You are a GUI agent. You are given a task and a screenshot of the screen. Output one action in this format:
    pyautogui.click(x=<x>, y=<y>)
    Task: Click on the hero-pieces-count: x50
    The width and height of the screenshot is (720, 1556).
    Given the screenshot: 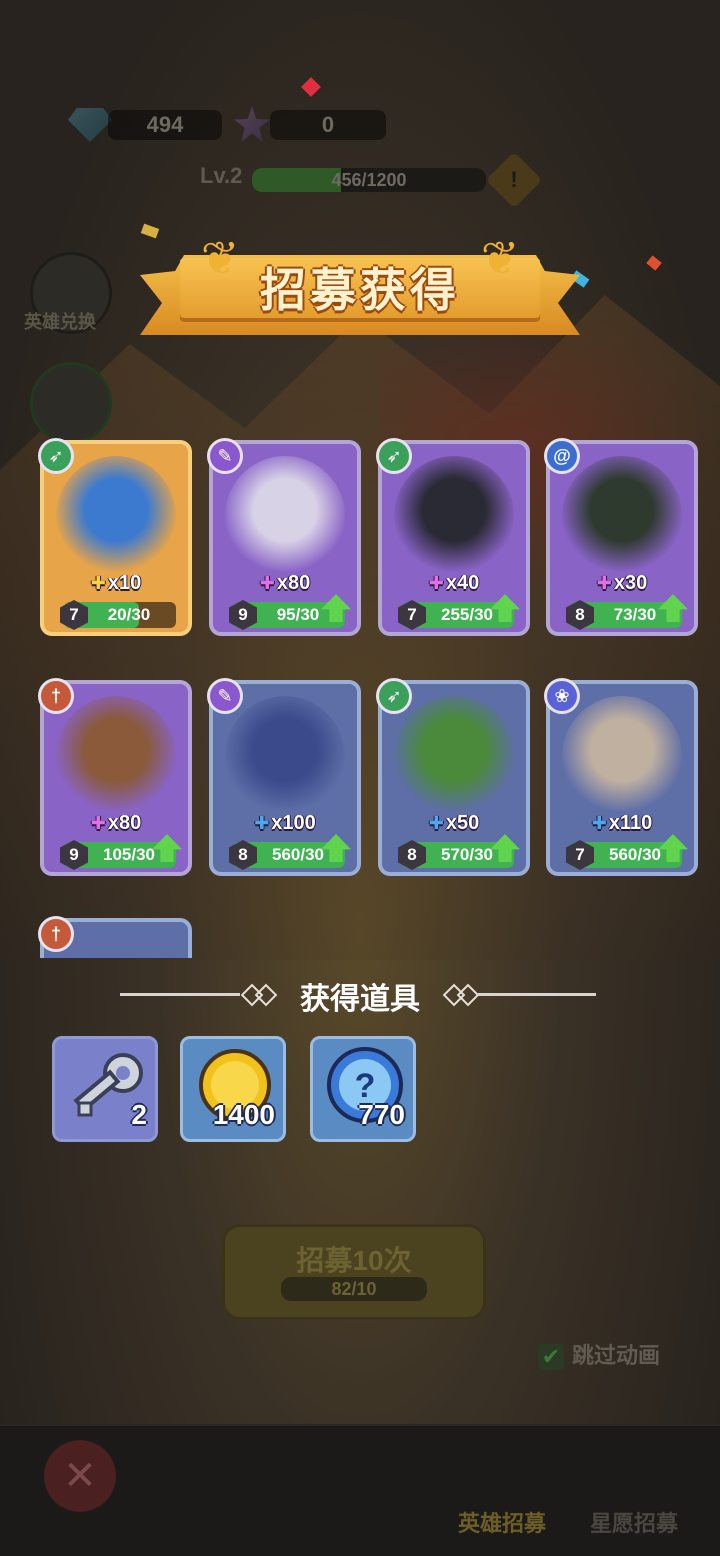 What is the action you would take?
    pyautogui.click(x=462, y=823)
    